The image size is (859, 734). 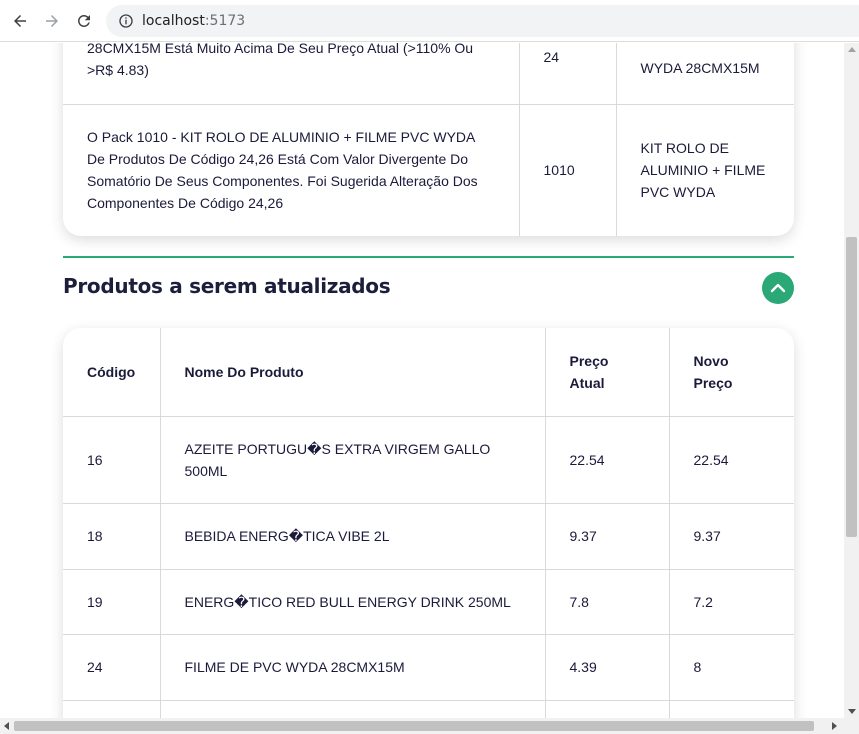 I want to click on product-current-price, so click(x=607, y=708).